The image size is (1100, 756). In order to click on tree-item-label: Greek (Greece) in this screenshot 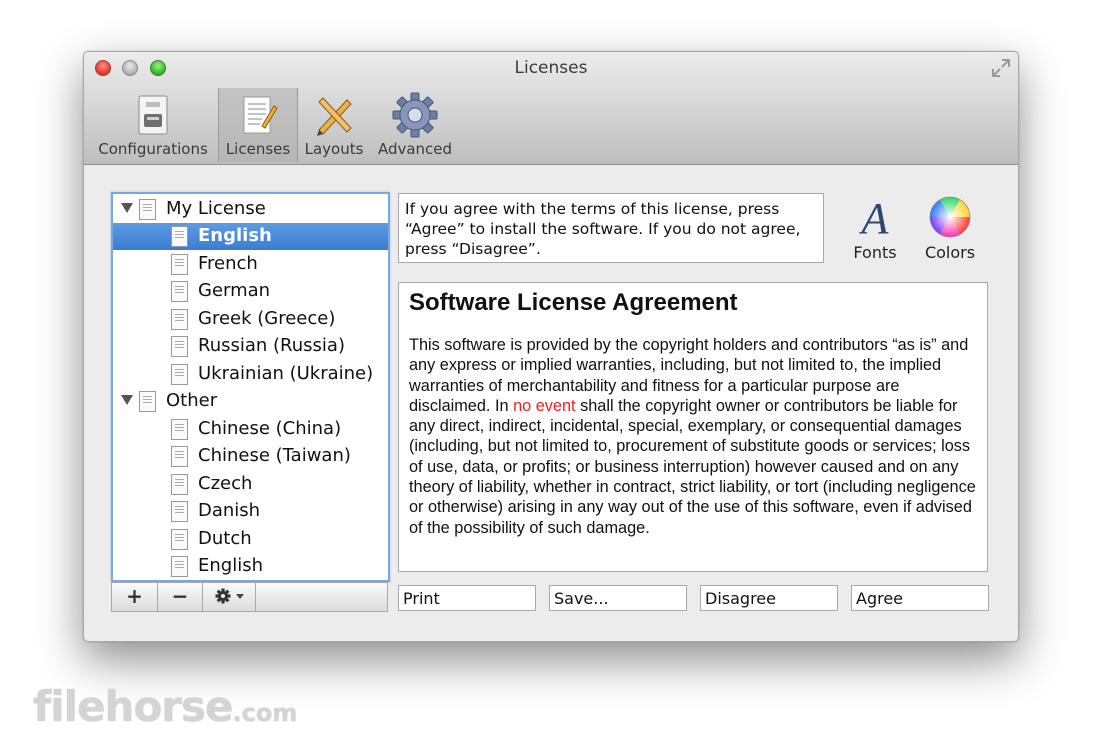, I will do `click(267, 318)`.